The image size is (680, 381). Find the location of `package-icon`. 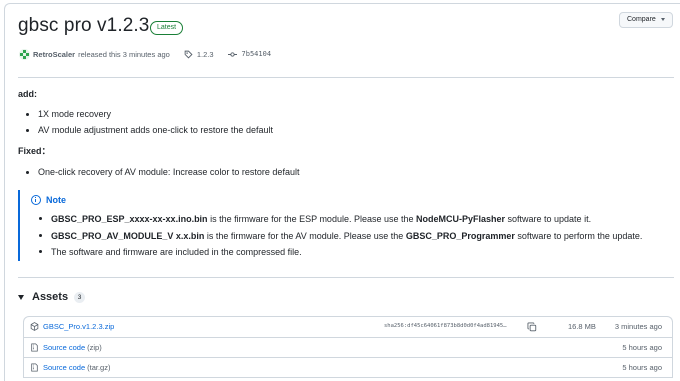

package-icon is located at coordinates (34, 326).